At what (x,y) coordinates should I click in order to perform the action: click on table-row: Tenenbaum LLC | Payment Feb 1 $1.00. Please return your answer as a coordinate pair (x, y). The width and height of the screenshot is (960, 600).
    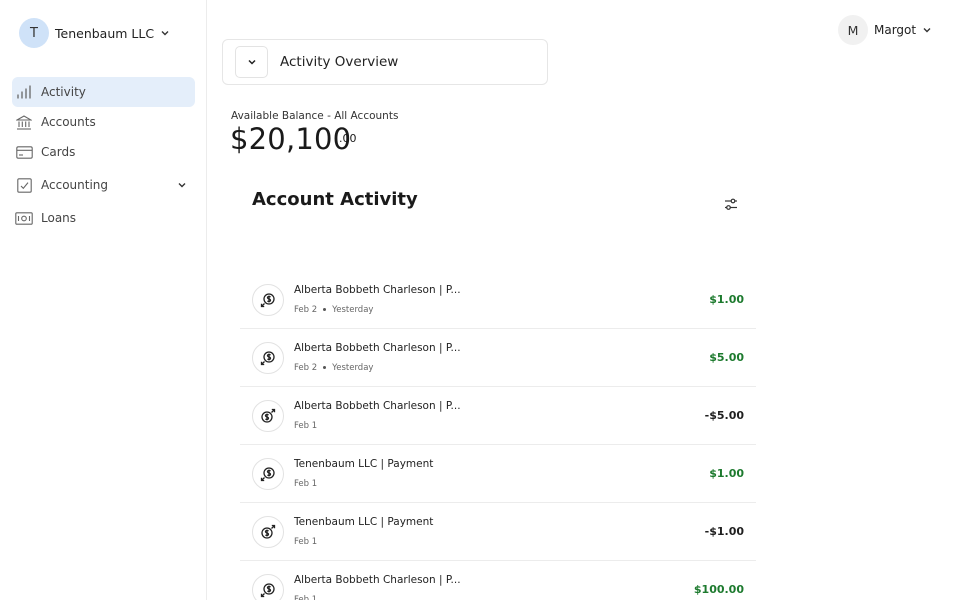
    Looking at the image, I should click on (498, 474).